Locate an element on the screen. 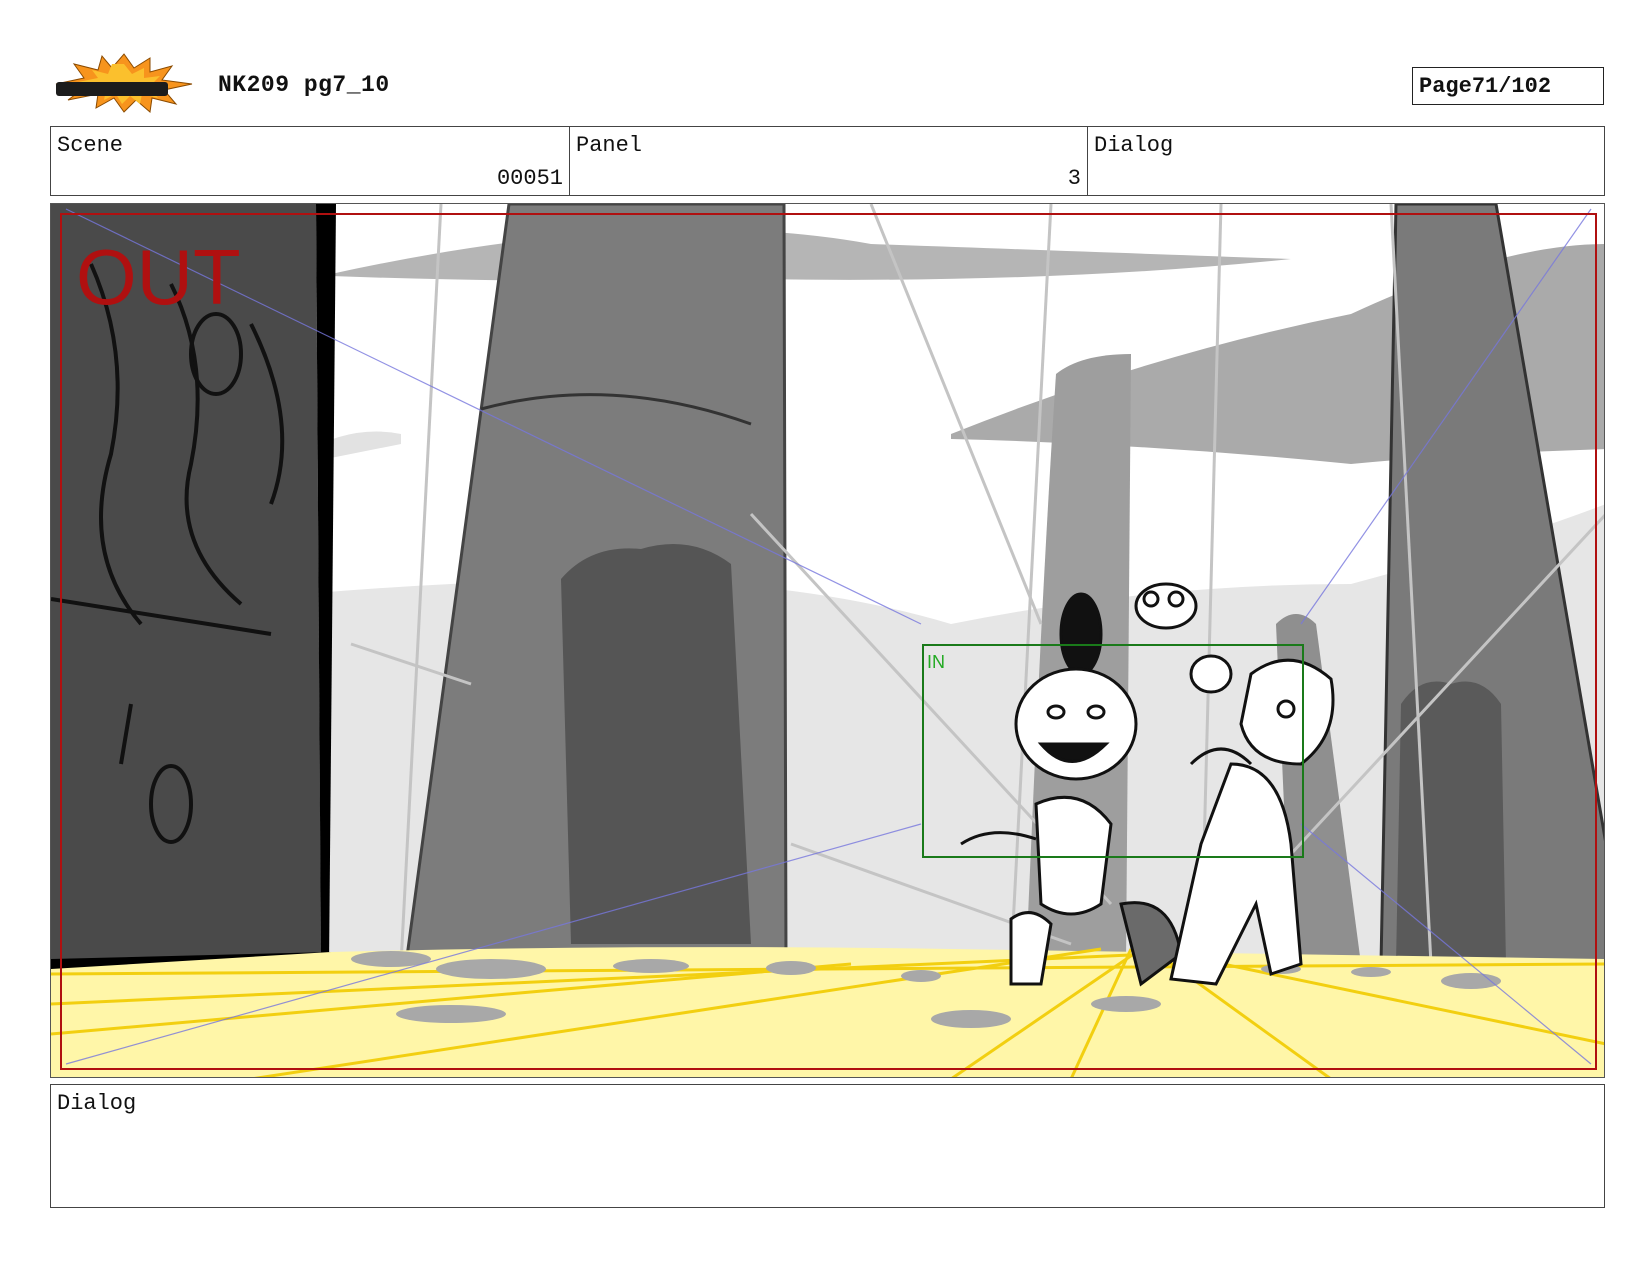 The width and height of the screenshot is (1648, 1276). page-value: 71/102 is located at coordinates (1511, 86).